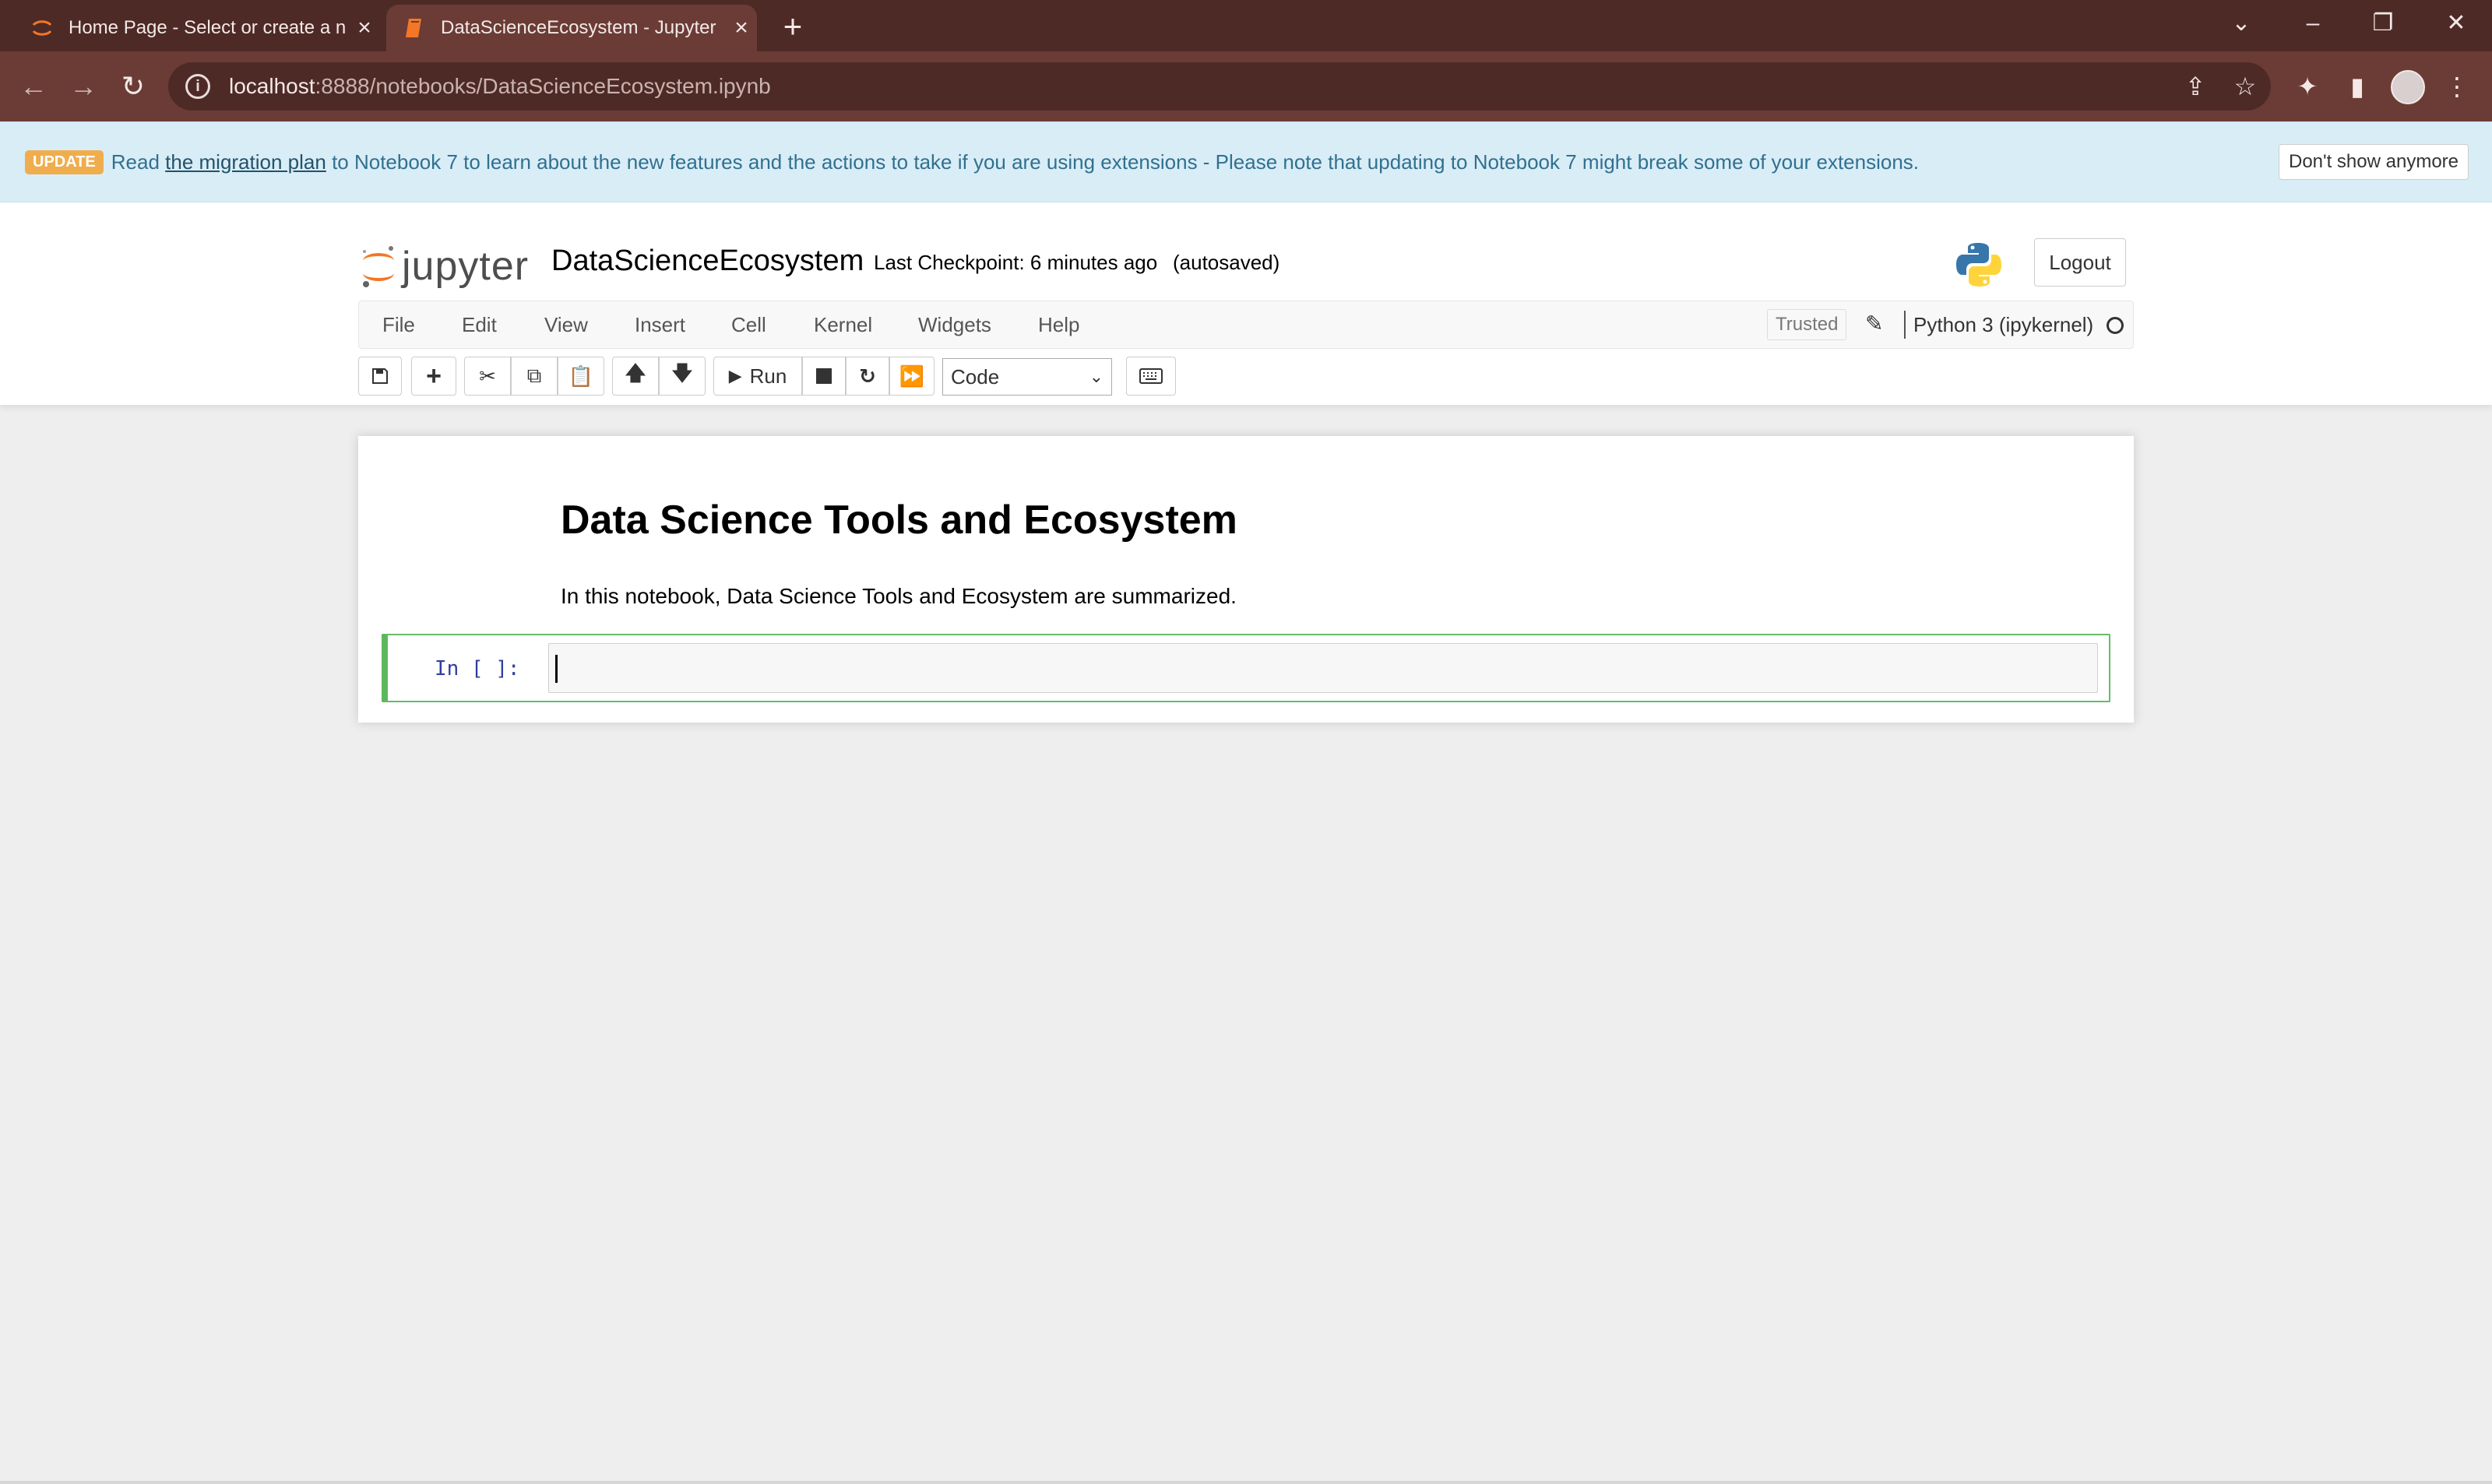 This screenshot has width=2492, height=1484. Describe the element at coordinates (2115, 325) in the screenshot. I see `kernel-idle-indicator-icon` at that location.